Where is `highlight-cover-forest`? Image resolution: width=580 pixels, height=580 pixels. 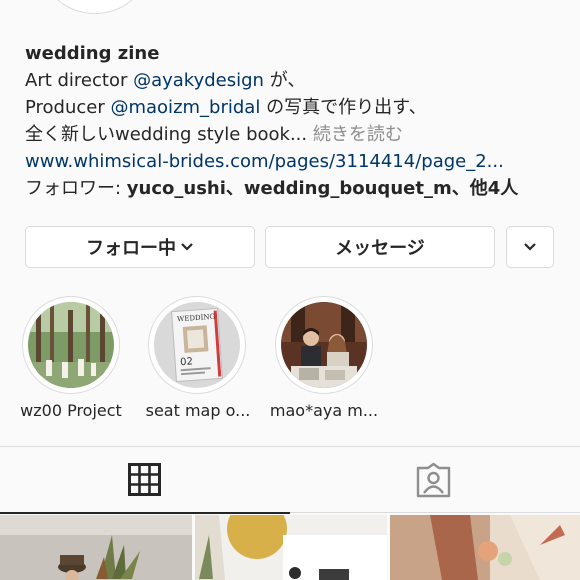
highlight-cover-forest is located at coordinates (71, 345).